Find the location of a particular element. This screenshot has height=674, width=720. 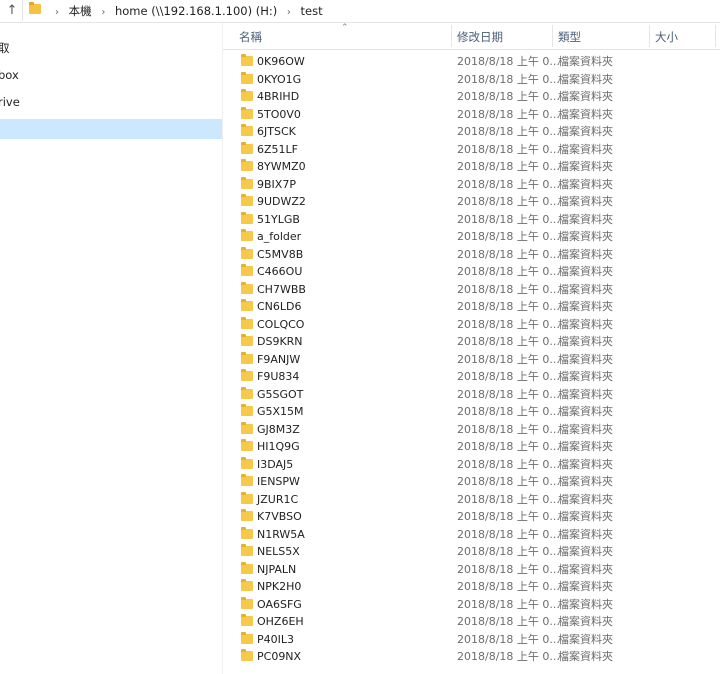

table-row: G5SGOT 2018/8/18 上午 0... 檔案資料夾 is located at coordinates (471, 394).